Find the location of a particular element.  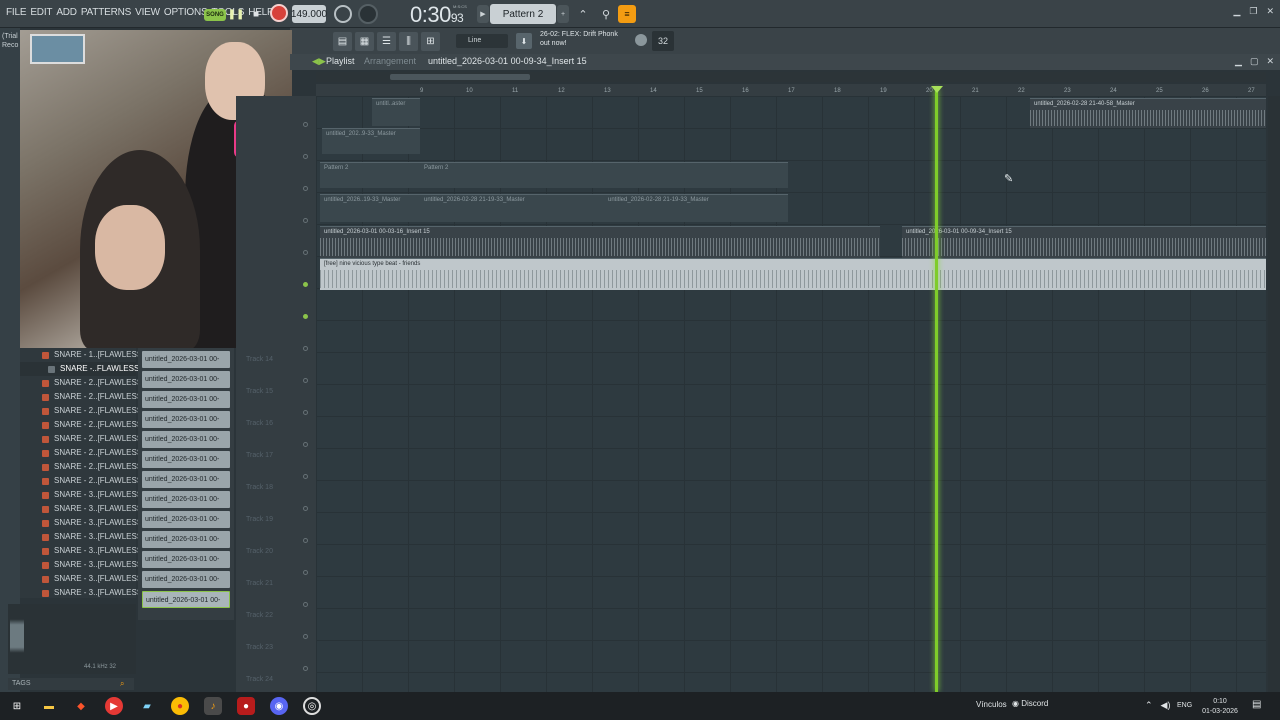

discord-icon: ◉ is located at coordinates (279, 706).